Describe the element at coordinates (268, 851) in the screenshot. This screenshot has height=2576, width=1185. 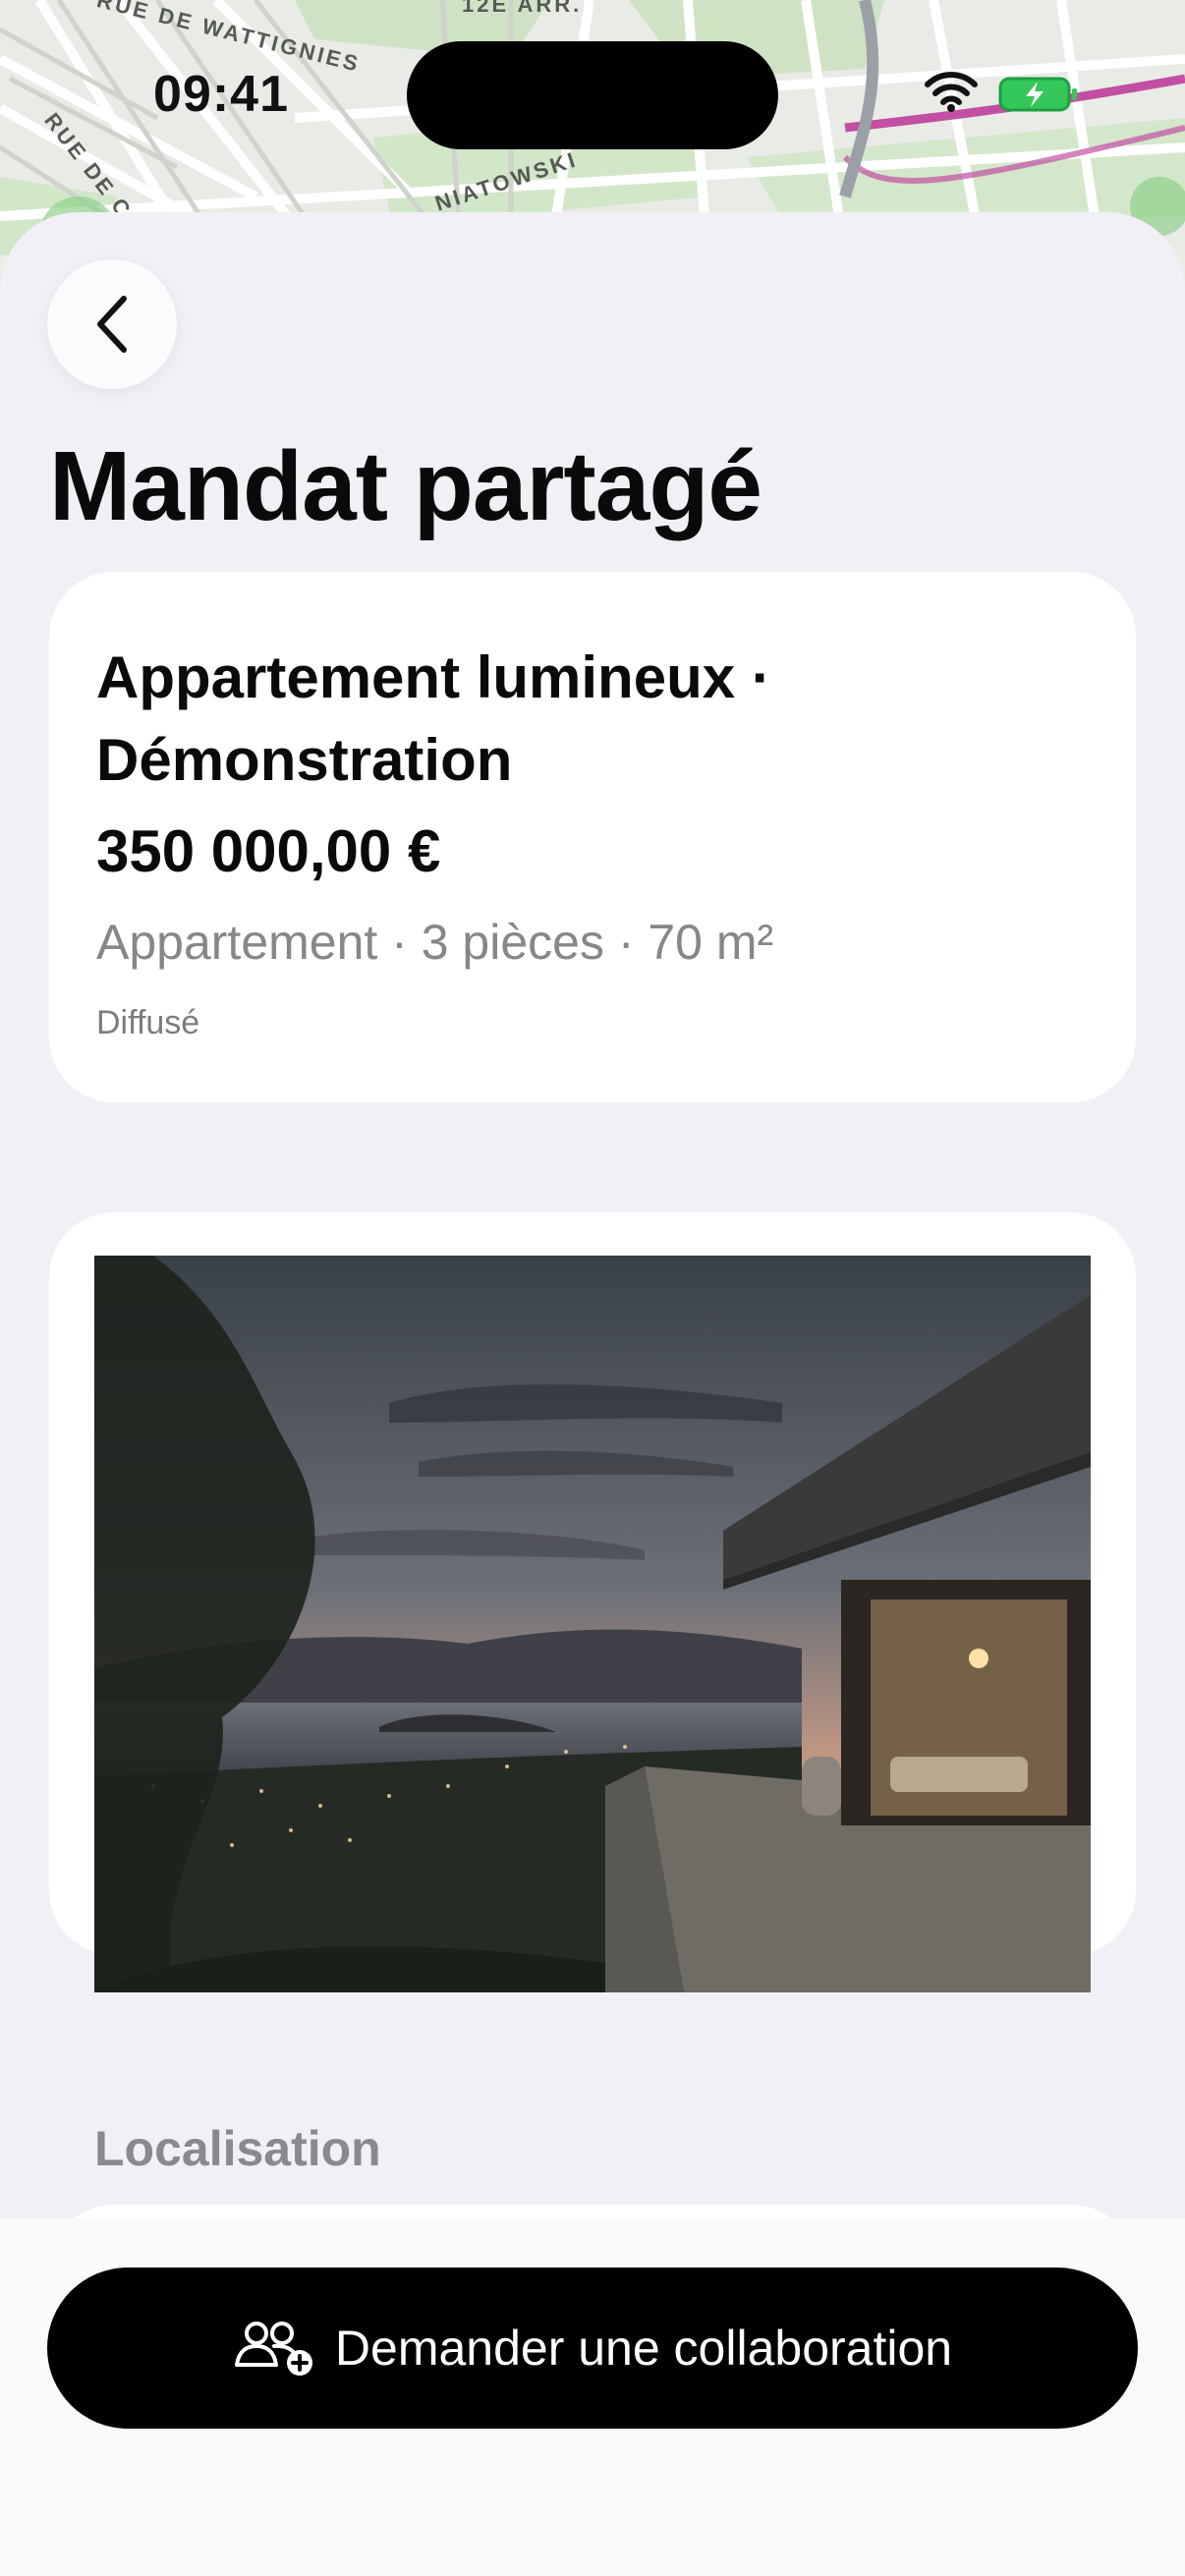
I see `property-price: 350 000,00 €` at that location.